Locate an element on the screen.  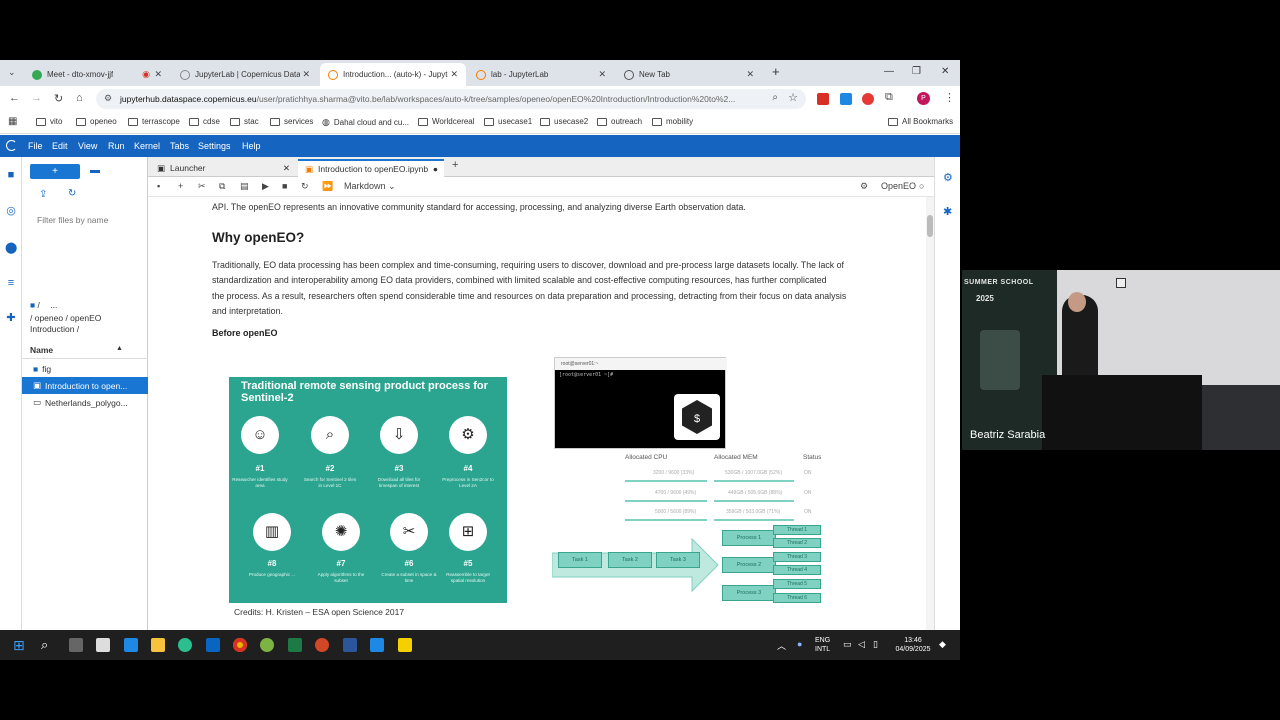
extension-blue-icon is located at coordinates (846, 99).